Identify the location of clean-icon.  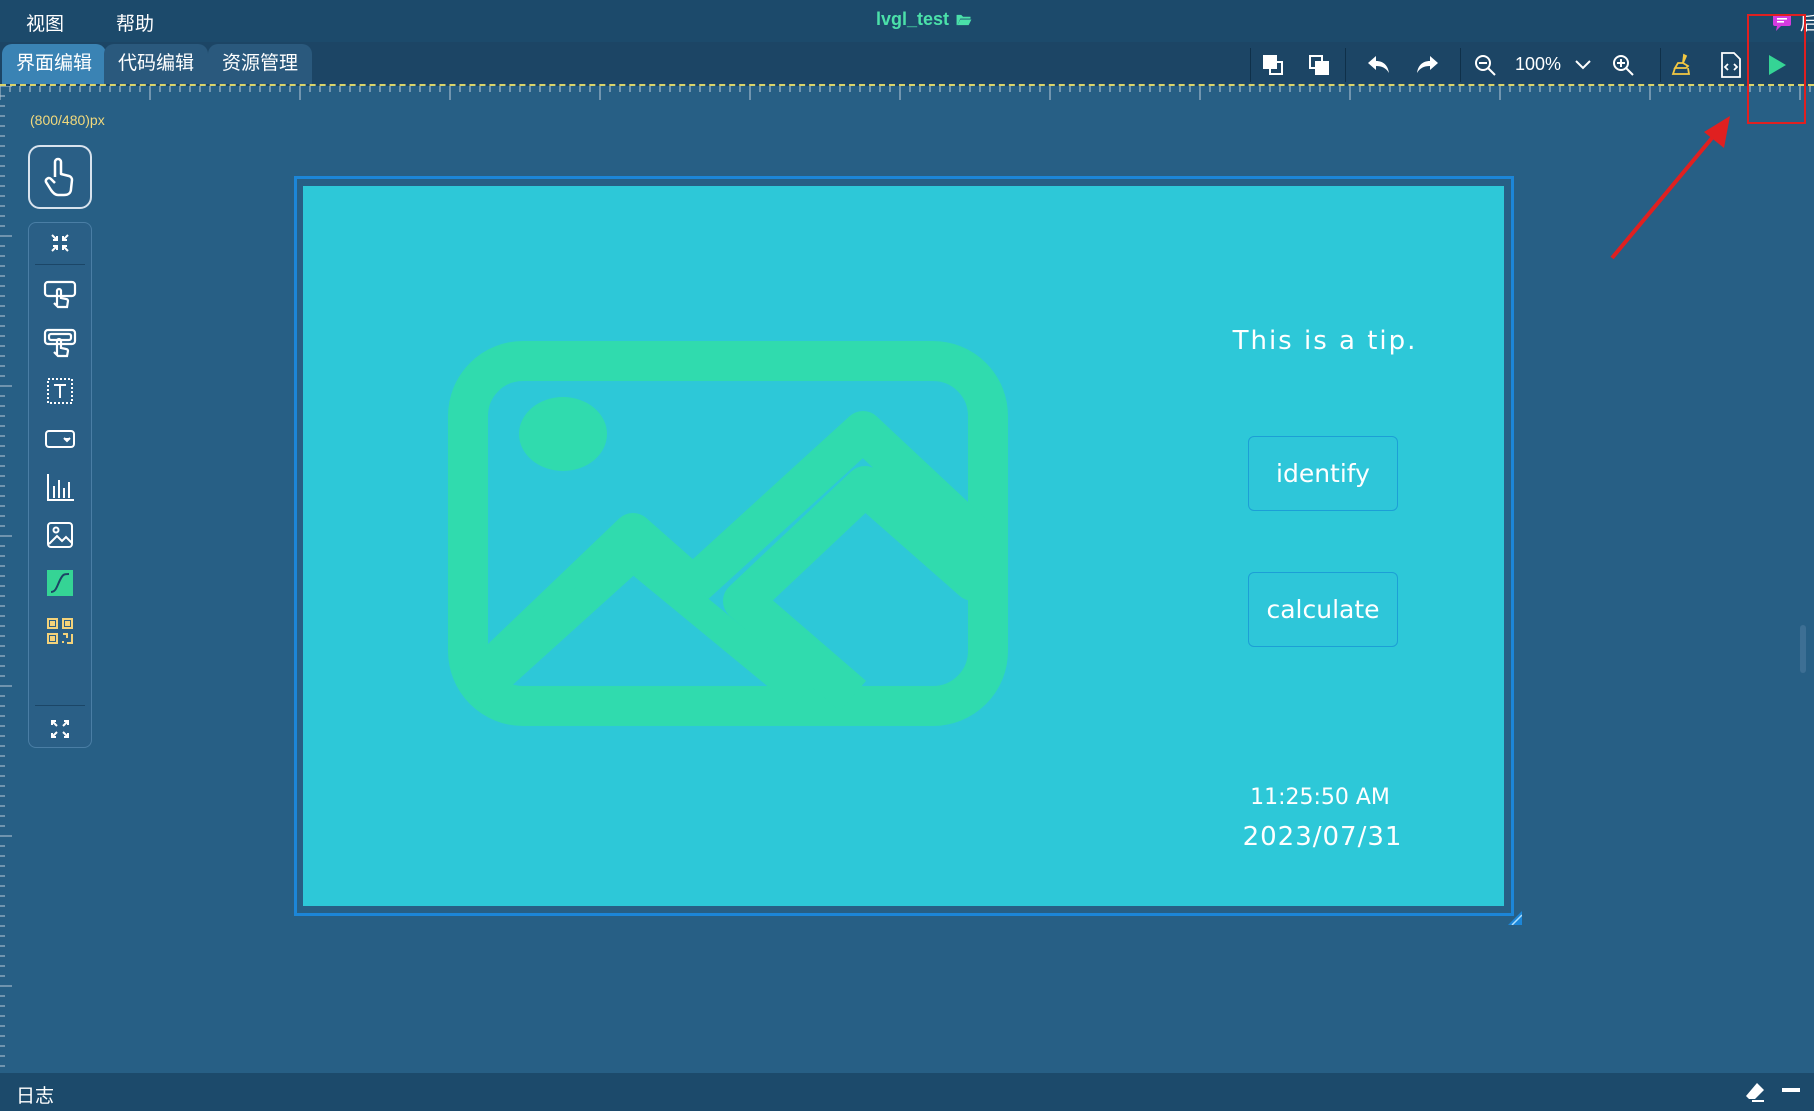
(1683, 65).